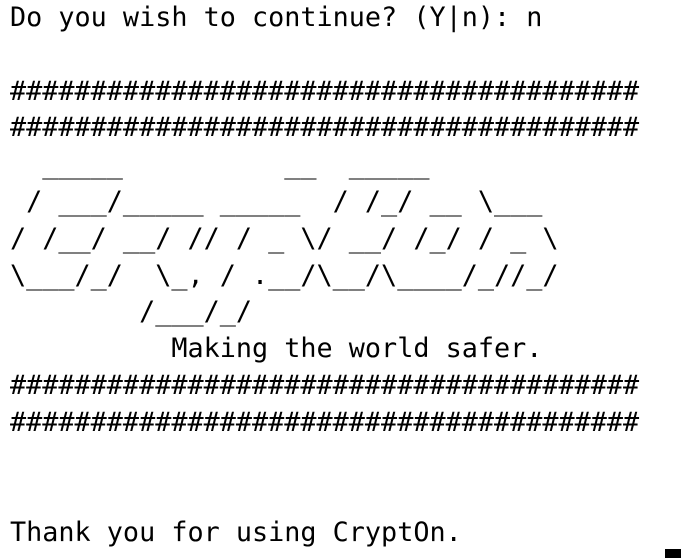 The width and height of the screenshot is (687, 558). Describe the element at coordinates (220, 165) in the screenshot. I see `ascii-logo-line: _____ __ _____` at that location.